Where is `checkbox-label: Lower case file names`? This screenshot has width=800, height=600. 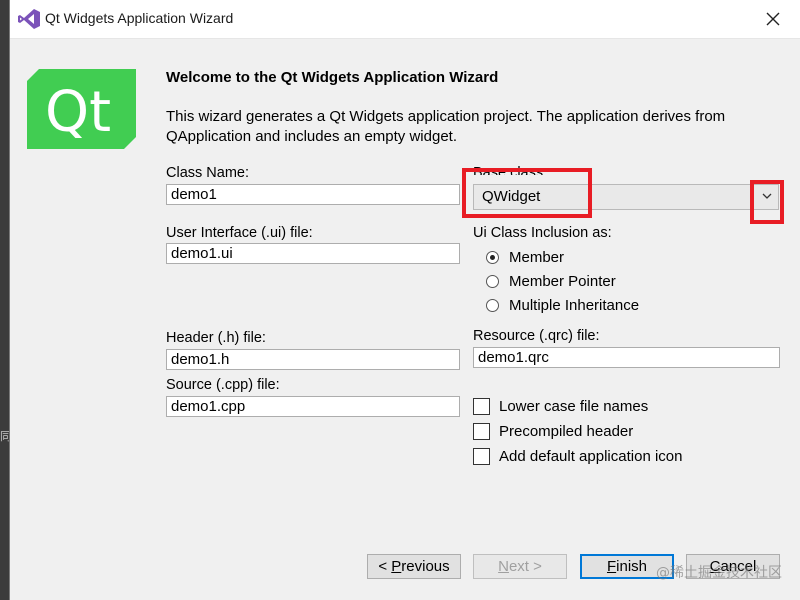 checkbox-label: Lower case file names is located at coordinates (574, 406).